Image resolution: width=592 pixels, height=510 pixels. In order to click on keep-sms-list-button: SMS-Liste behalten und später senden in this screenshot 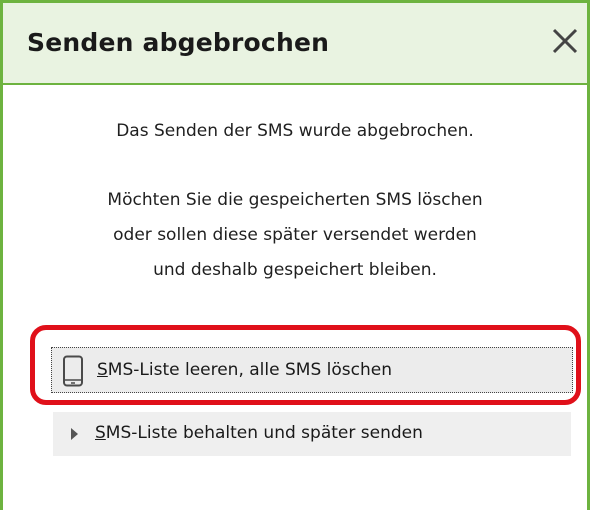, I will do `click(312, 434)`.